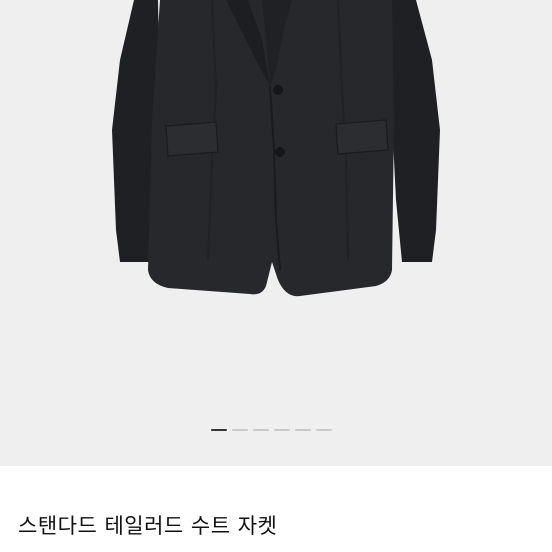  What do you see at coordinates (271, 430) in the screenshot?
I see `carousel-indicator` at bounding box center [271, 430].